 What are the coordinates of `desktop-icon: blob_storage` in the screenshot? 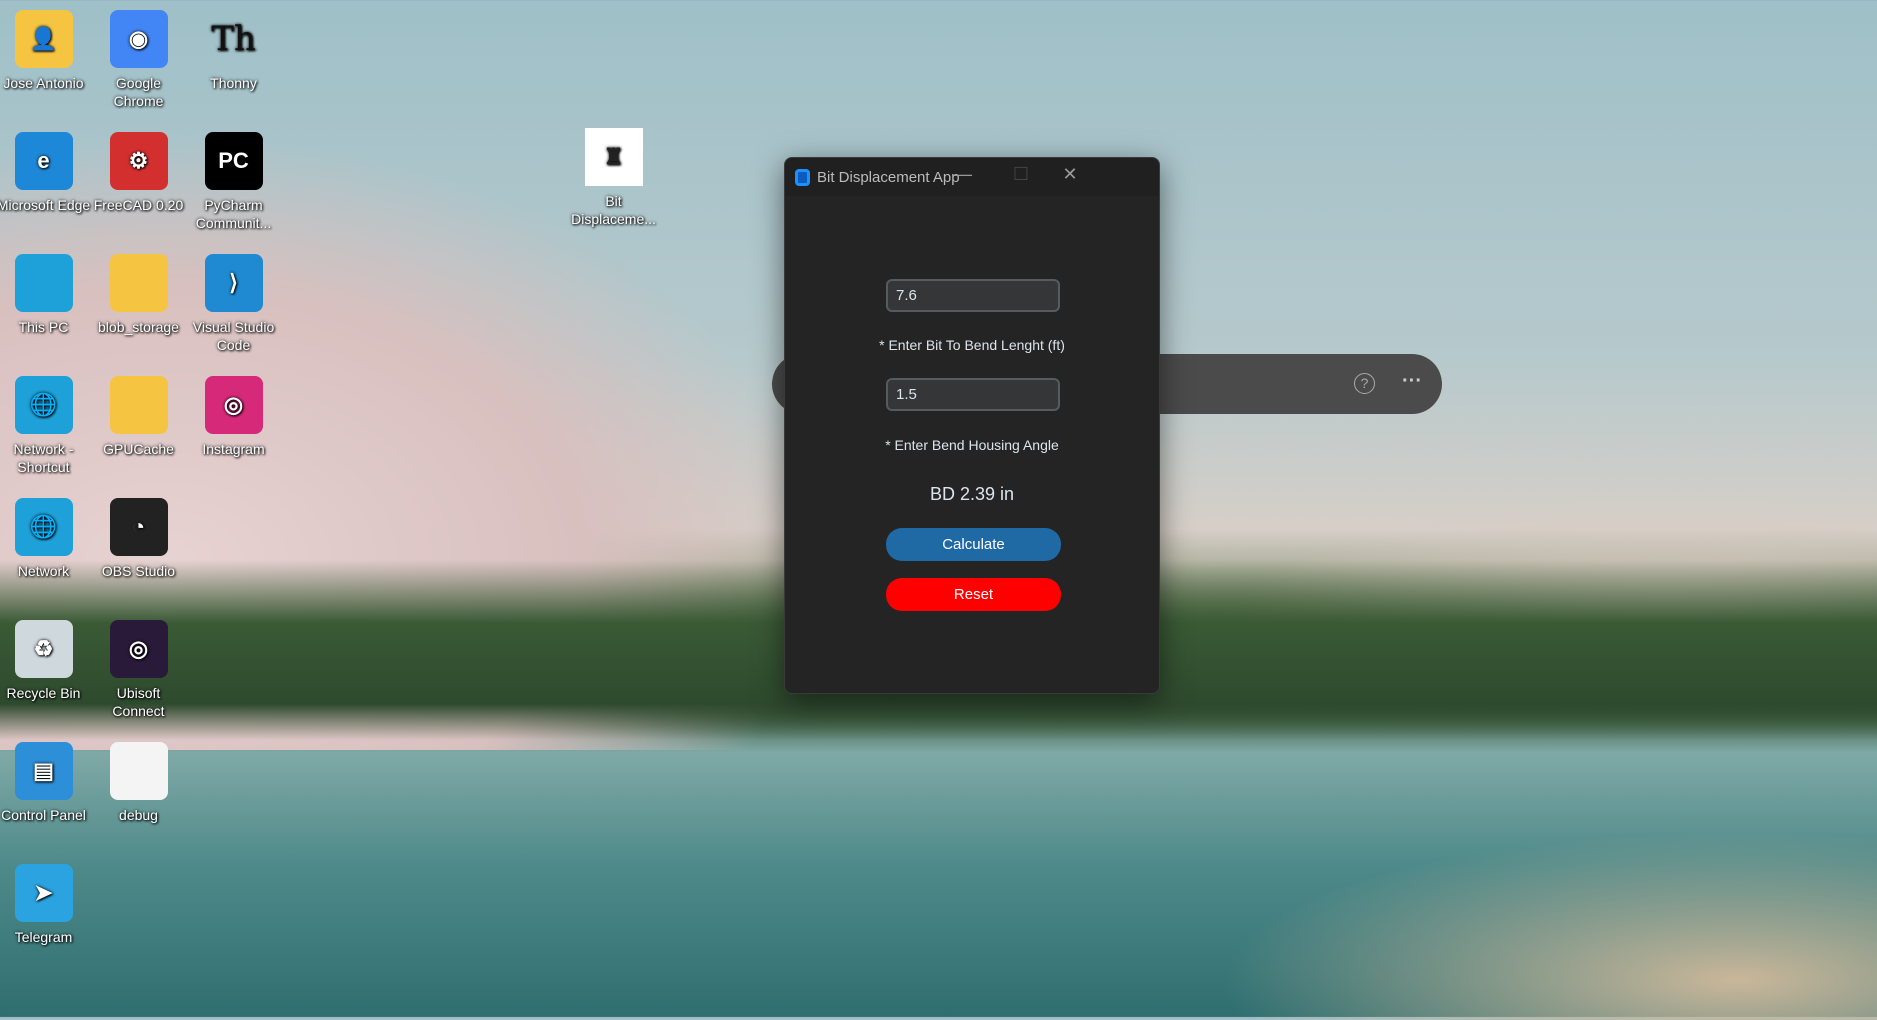 It's located at (138, 295).